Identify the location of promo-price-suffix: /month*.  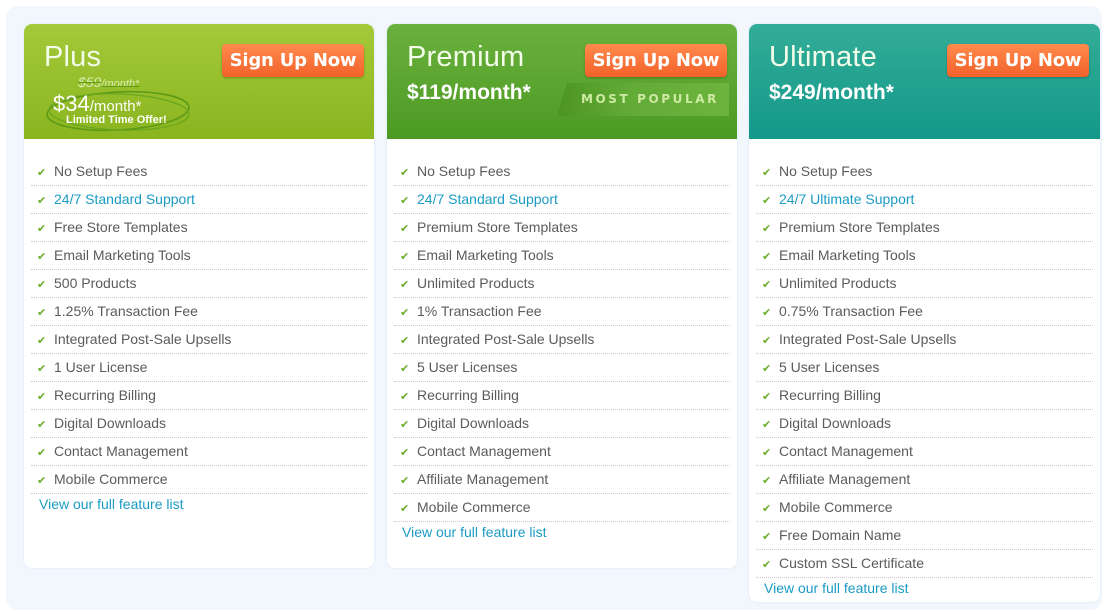
(115, 106).